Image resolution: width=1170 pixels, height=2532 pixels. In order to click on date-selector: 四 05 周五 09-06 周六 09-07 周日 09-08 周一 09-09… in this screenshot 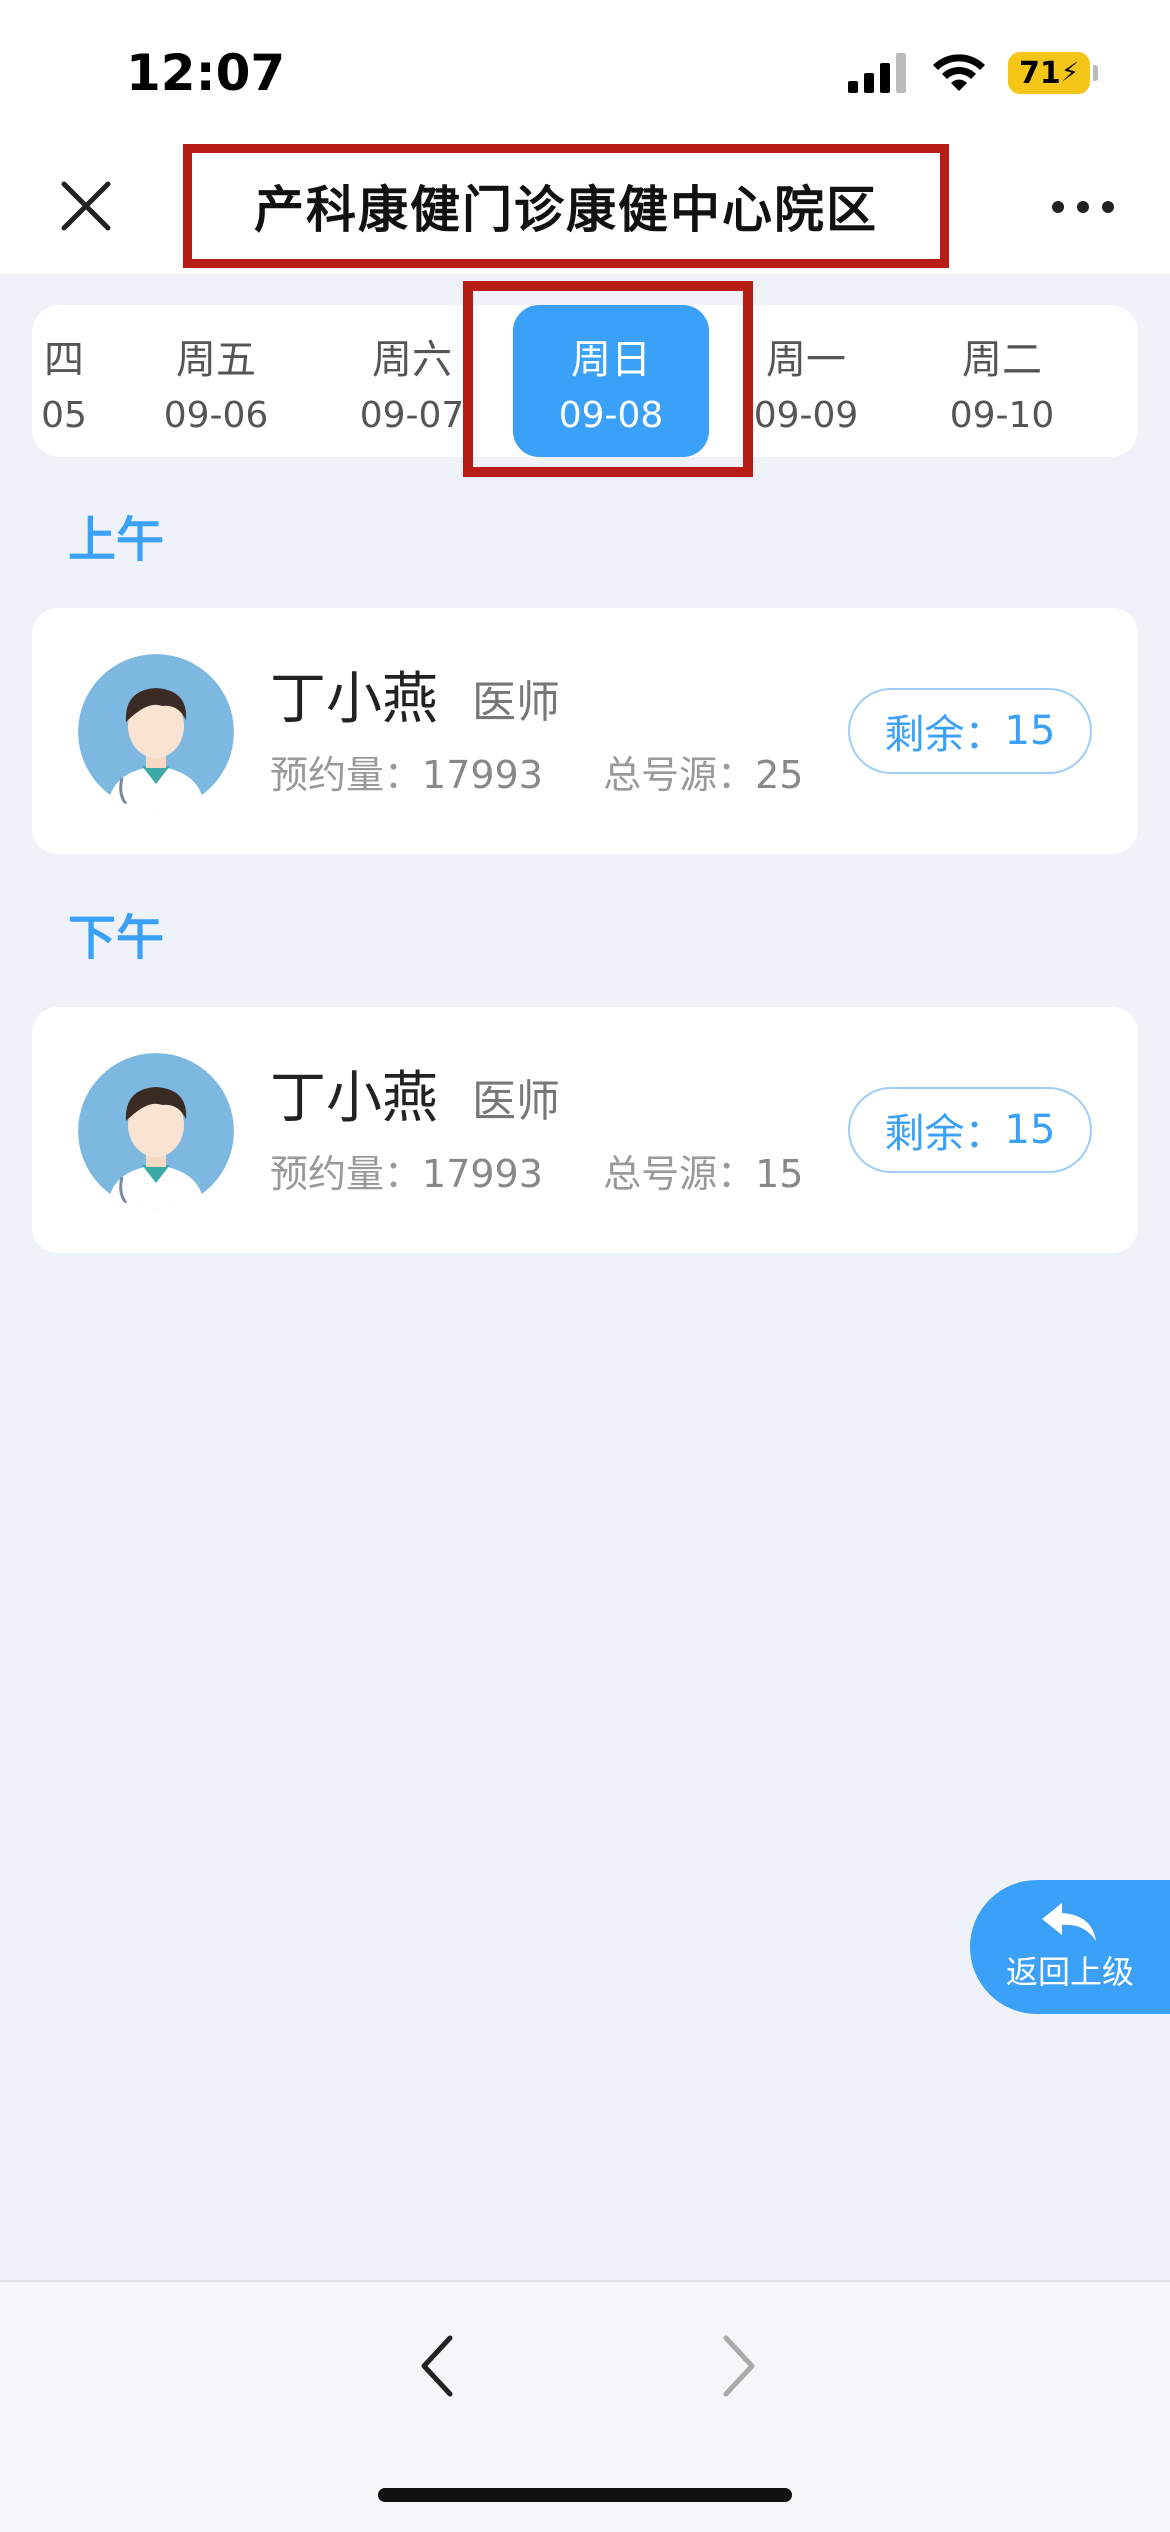, I will do `click(585, 381)`.